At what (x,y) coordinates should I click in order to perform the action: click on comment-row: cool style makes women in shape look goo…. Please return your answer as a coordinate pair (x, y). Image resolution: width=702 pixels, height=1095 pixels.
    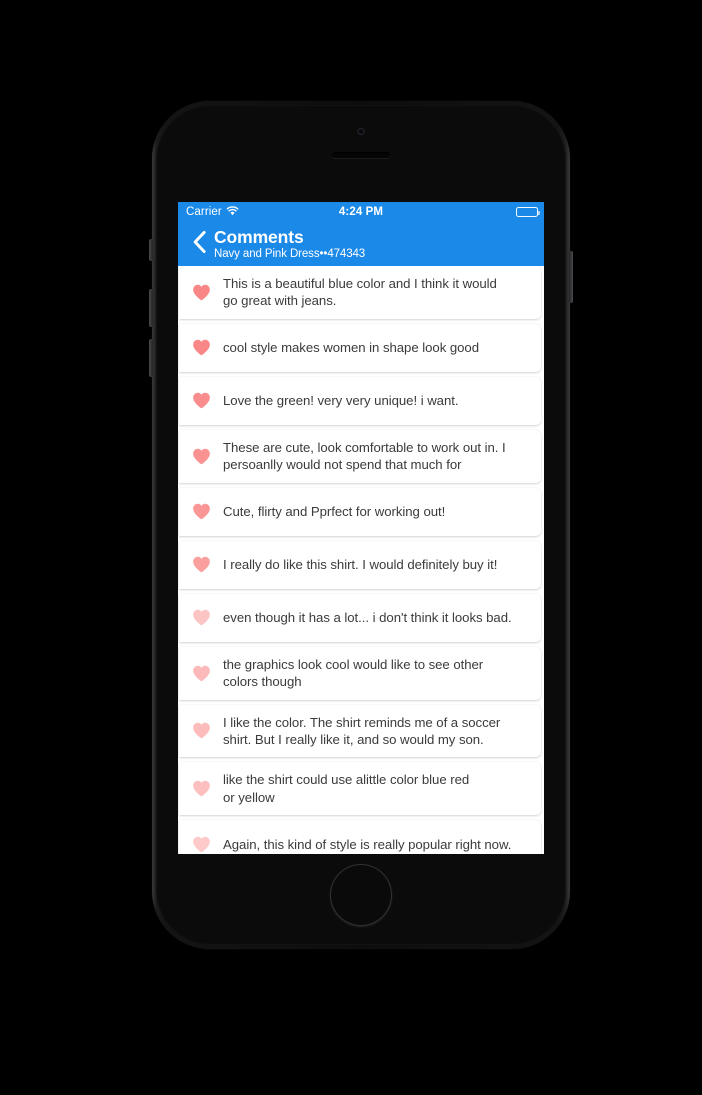
    Looking at the image, I should click on (360, 347).